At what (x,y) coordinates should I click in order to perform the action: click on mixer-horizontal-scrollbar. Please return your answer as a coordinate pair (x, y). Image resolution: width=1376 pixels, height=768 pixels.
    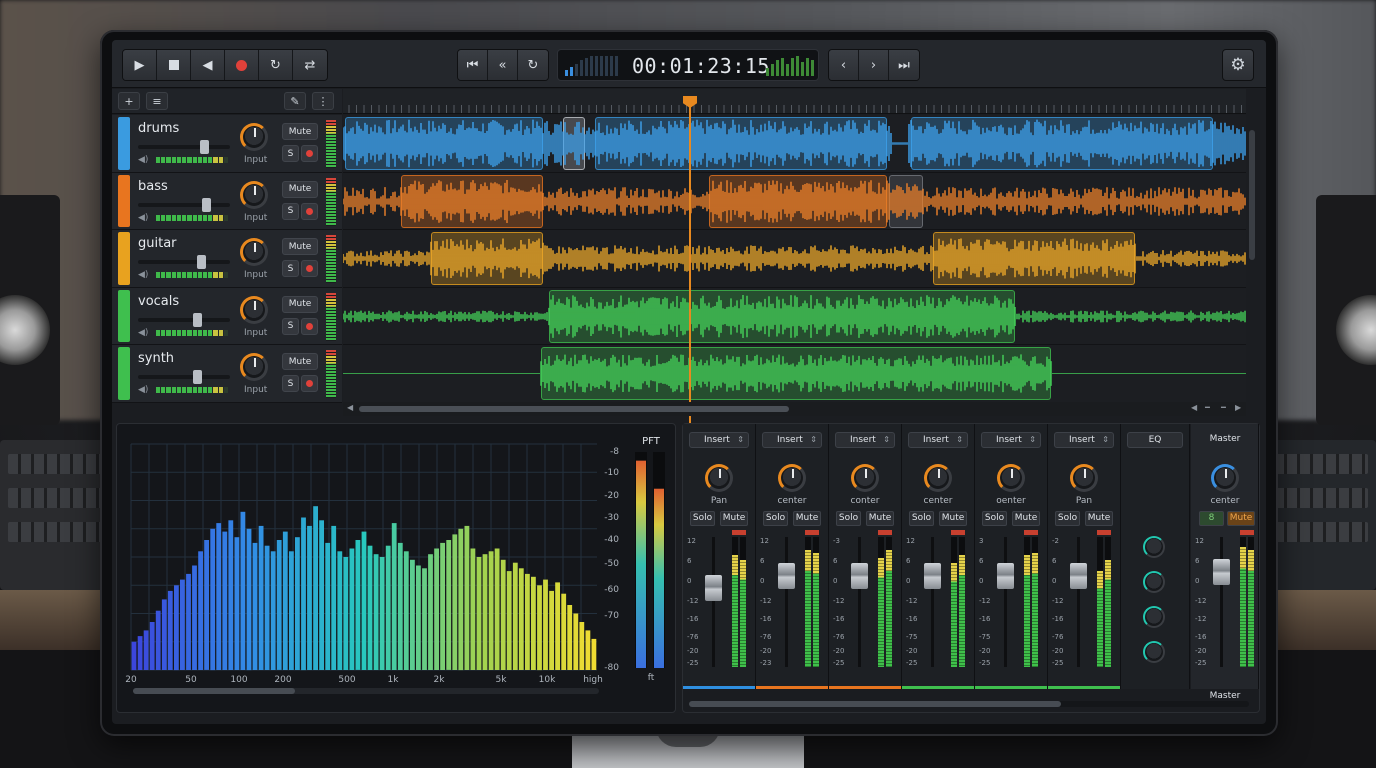
    Looking at the image, I should click on (969, 704).